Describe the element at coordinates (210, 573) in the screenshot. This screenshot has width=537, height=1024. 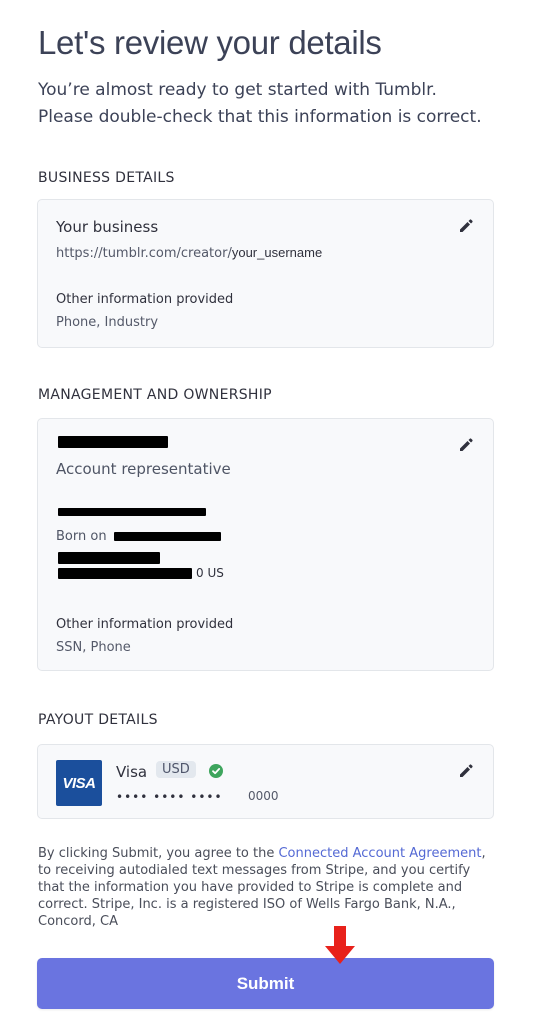
I see `address-country: 0 US` at that location.